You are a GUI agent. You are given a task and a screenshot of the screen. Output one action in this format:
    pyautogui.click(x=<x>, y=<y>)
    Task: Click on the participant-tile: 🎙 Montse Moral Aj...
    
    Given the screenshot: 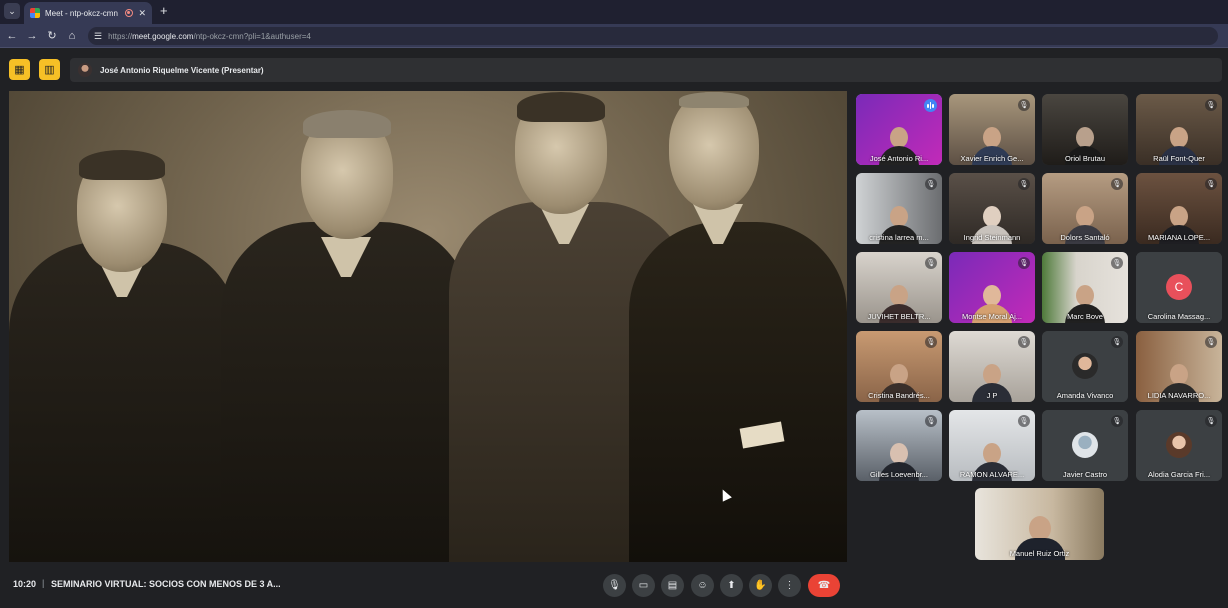 What is the action you would take?
    pyautogui.click(x=992, y=287)
    